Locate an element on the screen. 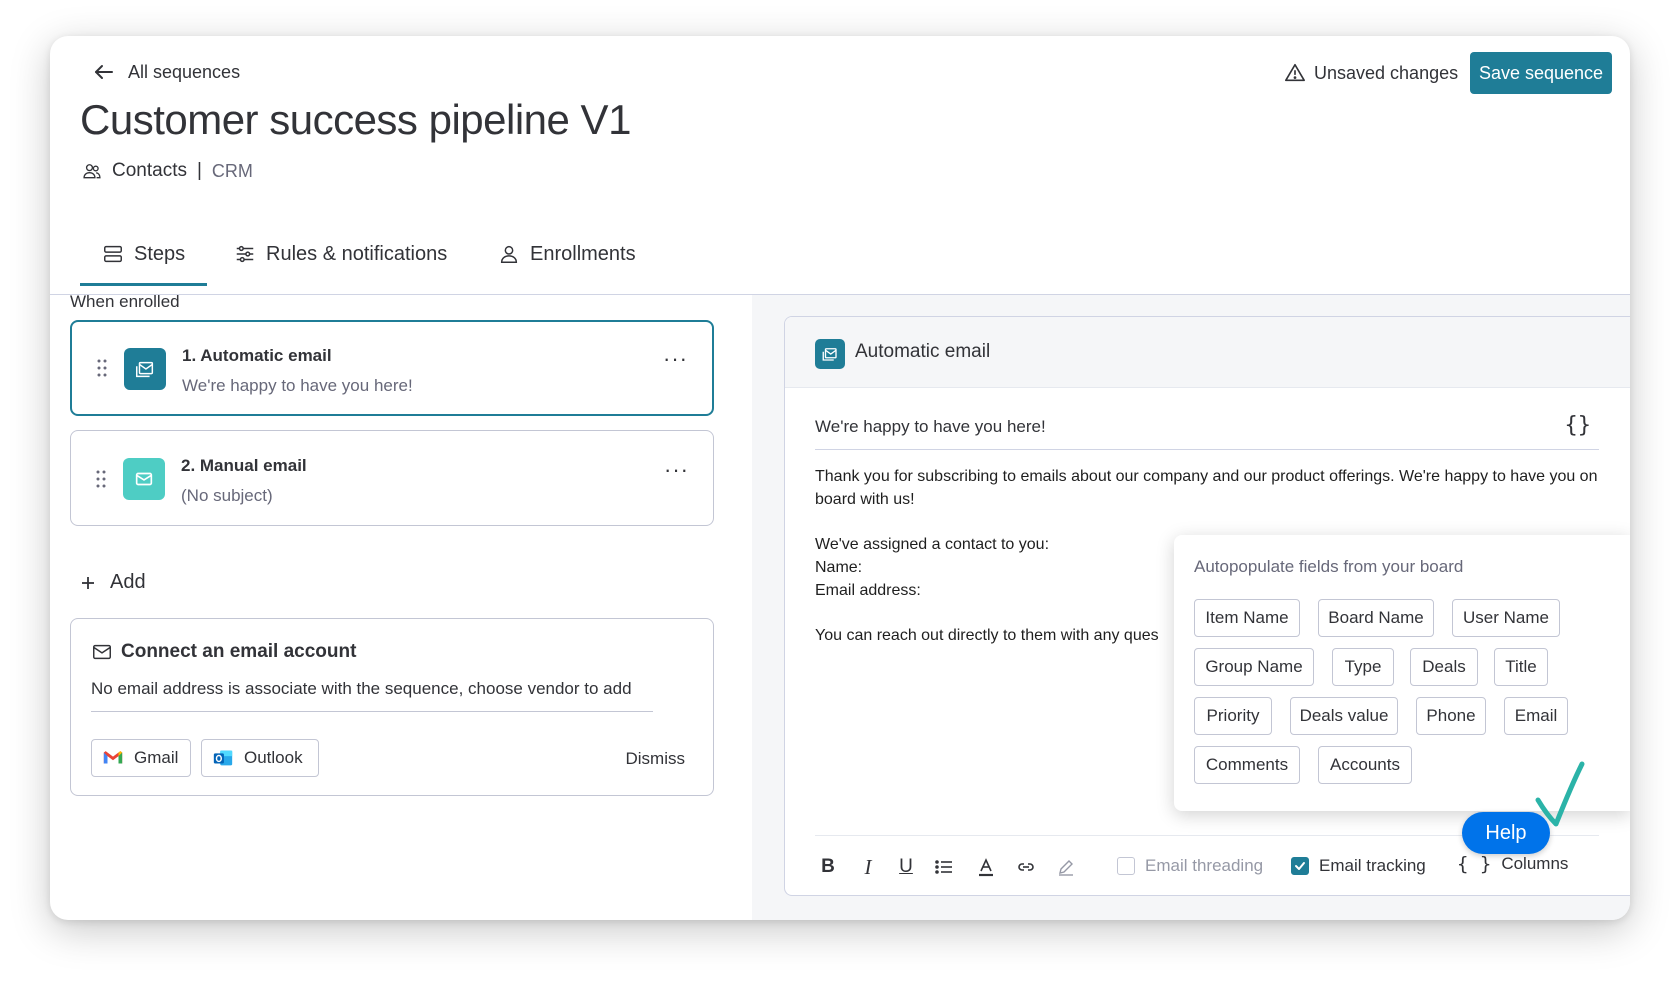  gmail-button: Gmail is located at coordinates (141, 758).